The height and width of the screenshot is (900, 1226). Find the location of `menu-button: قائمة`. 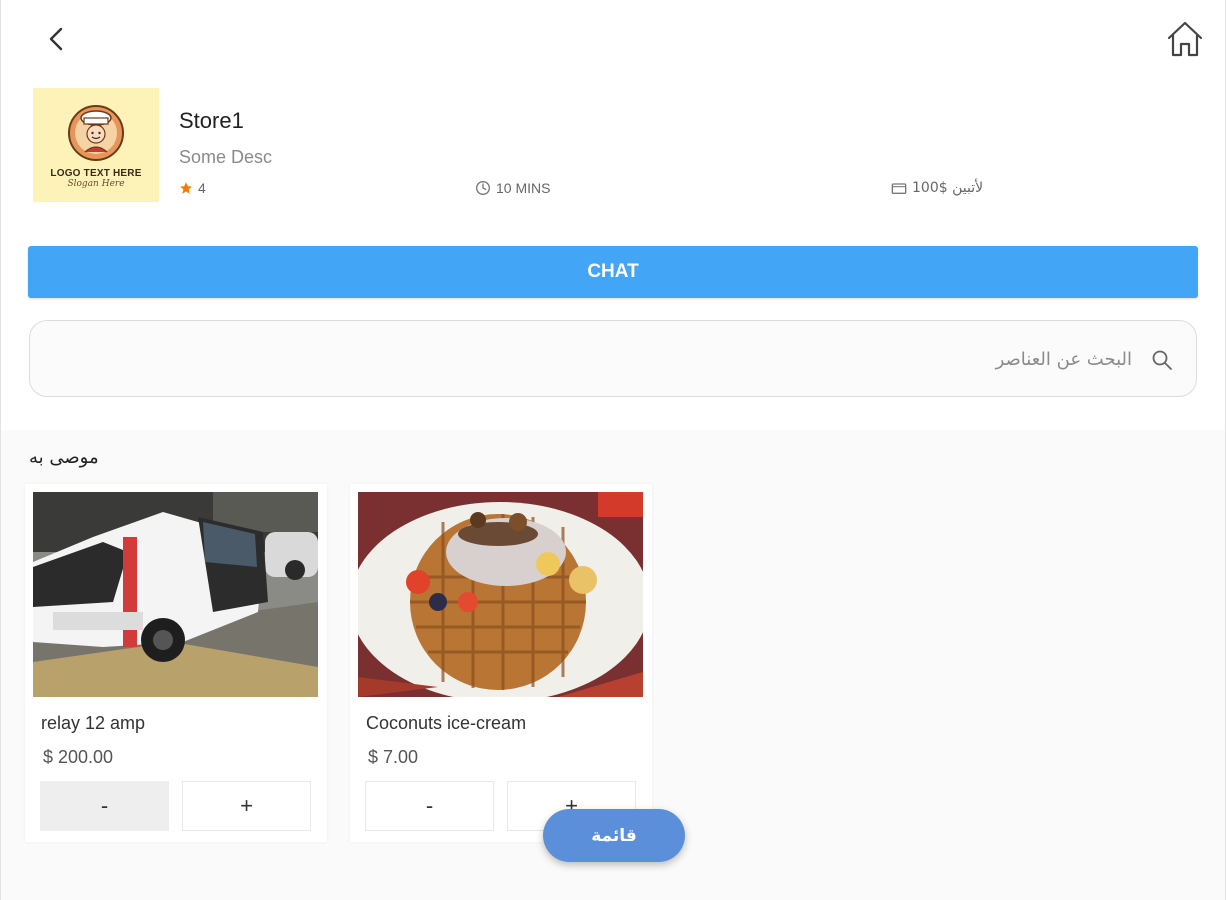

menu-button: قائمة is located at coordinates (614, 835).